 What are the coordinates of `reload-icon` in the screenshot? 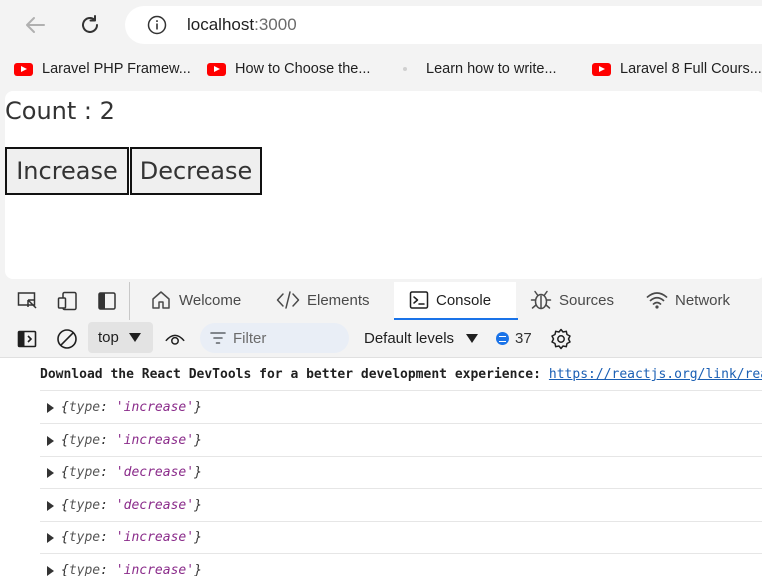 It's located at (90, 24).